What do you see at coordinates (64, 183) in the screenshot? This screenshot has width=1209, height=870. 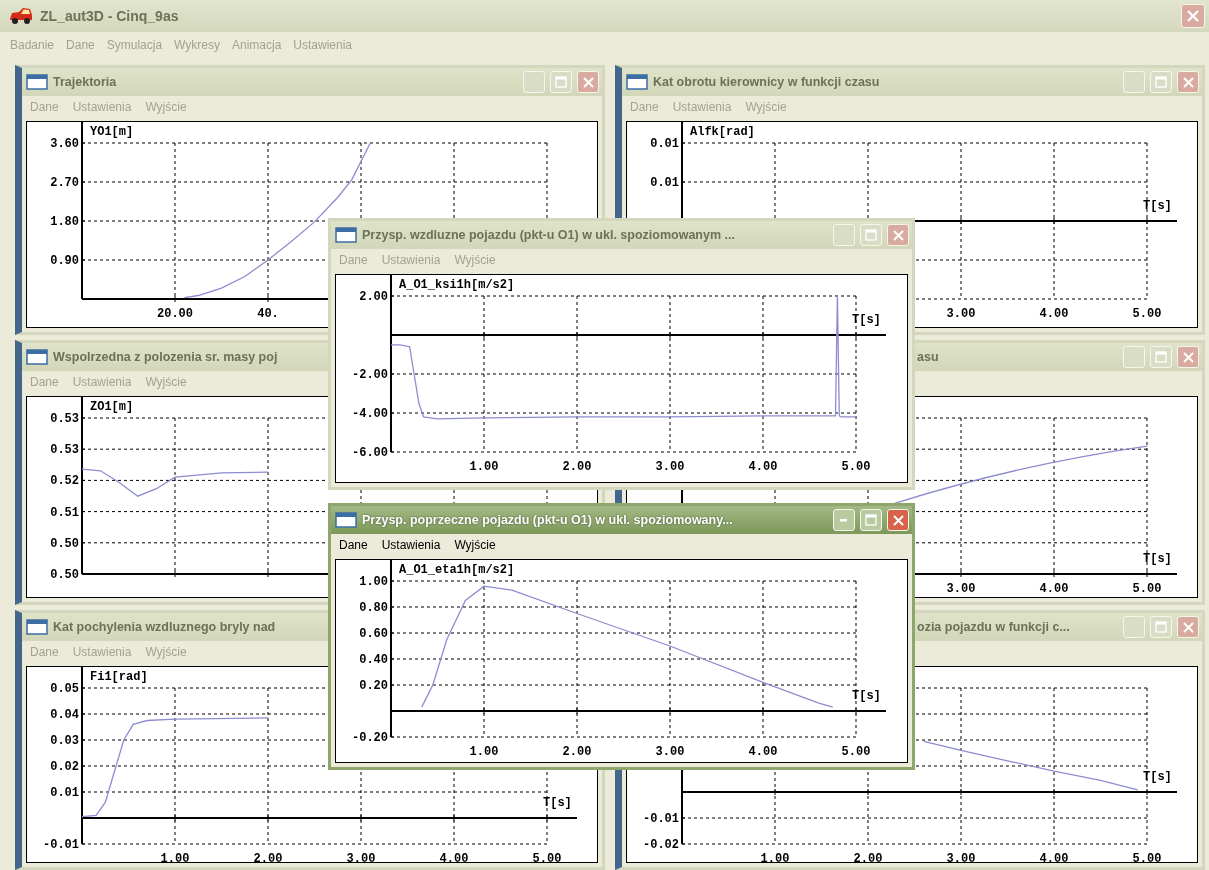 I see `tick-label: 2.70` at bounding box center [64, 183].